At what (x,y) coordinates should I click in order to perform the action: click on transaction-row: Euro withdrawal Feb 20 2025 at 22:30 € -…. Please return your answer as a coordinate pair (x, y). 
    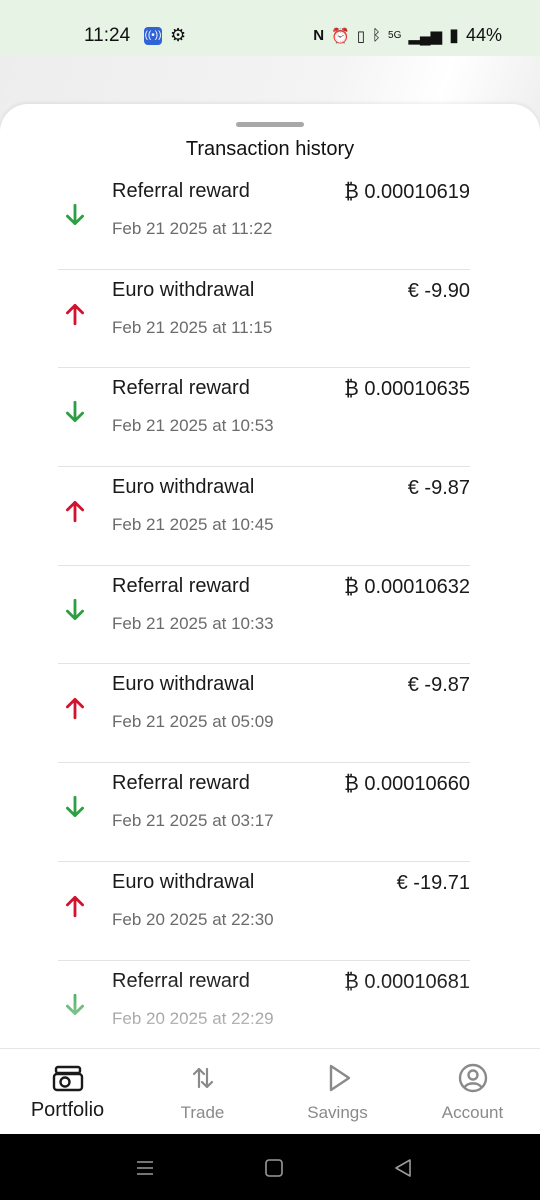
    Looking at the image, I should click on (270, 910).